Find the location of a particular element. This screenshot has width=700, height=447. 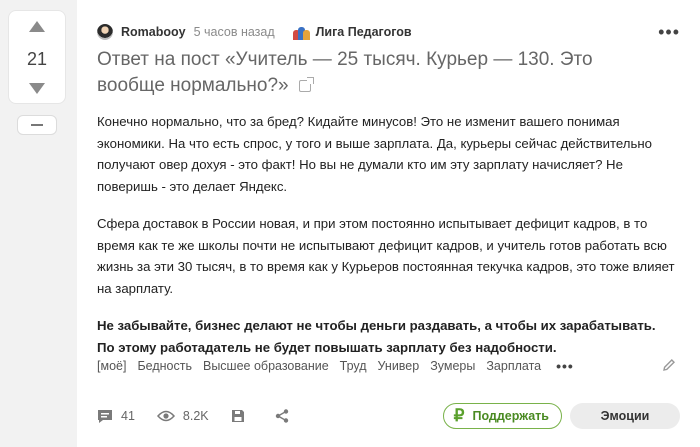

ruble-icon: ₽ is located at coordinates (459, 415).